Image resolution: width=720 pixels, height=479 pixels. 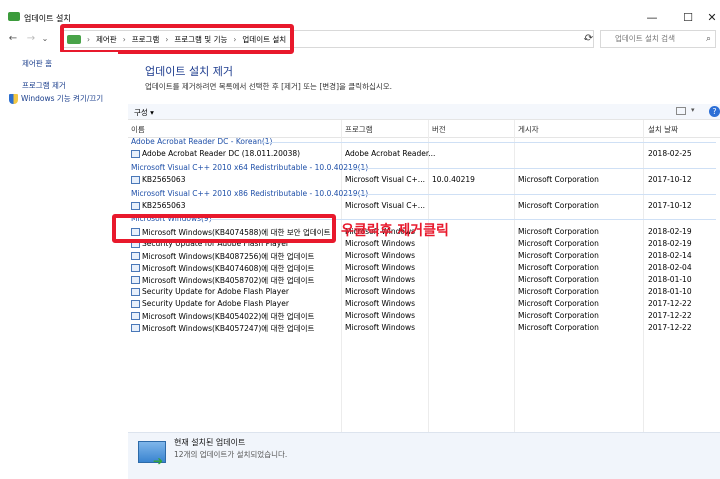 I want to click on breadcrumb-item: 제어판, so click(x=106, y=39).